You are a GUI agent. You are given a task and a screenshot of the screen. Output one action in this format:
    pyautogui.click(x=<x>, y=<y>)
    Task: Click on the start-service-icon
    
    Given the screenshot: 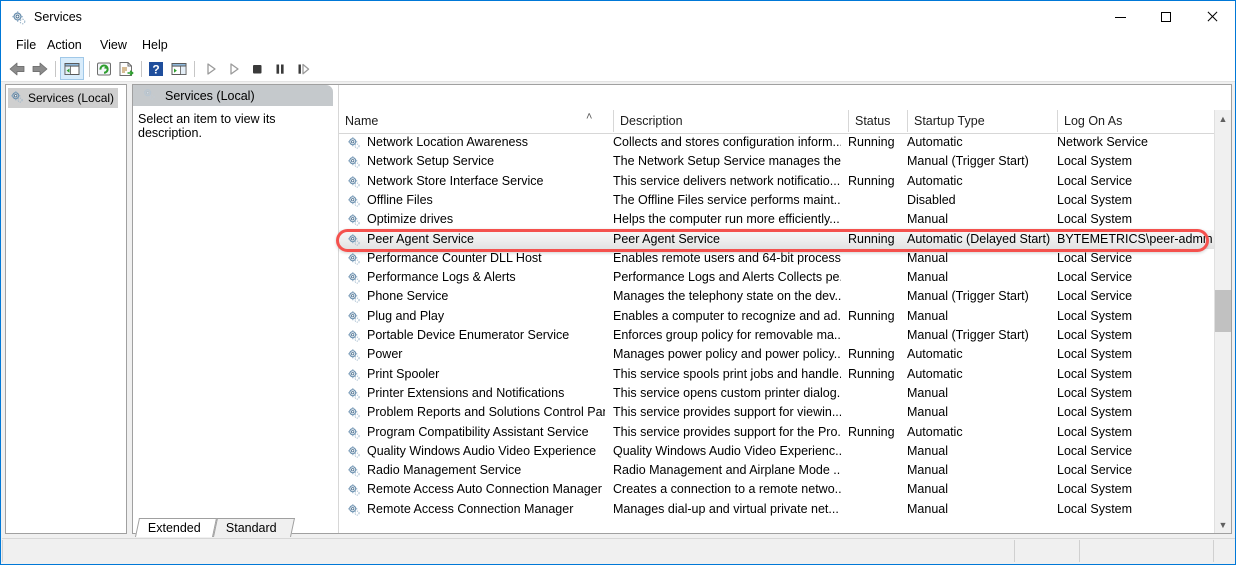 What is the action you would take?
    pyautogui.click(x=211, y=69)
    